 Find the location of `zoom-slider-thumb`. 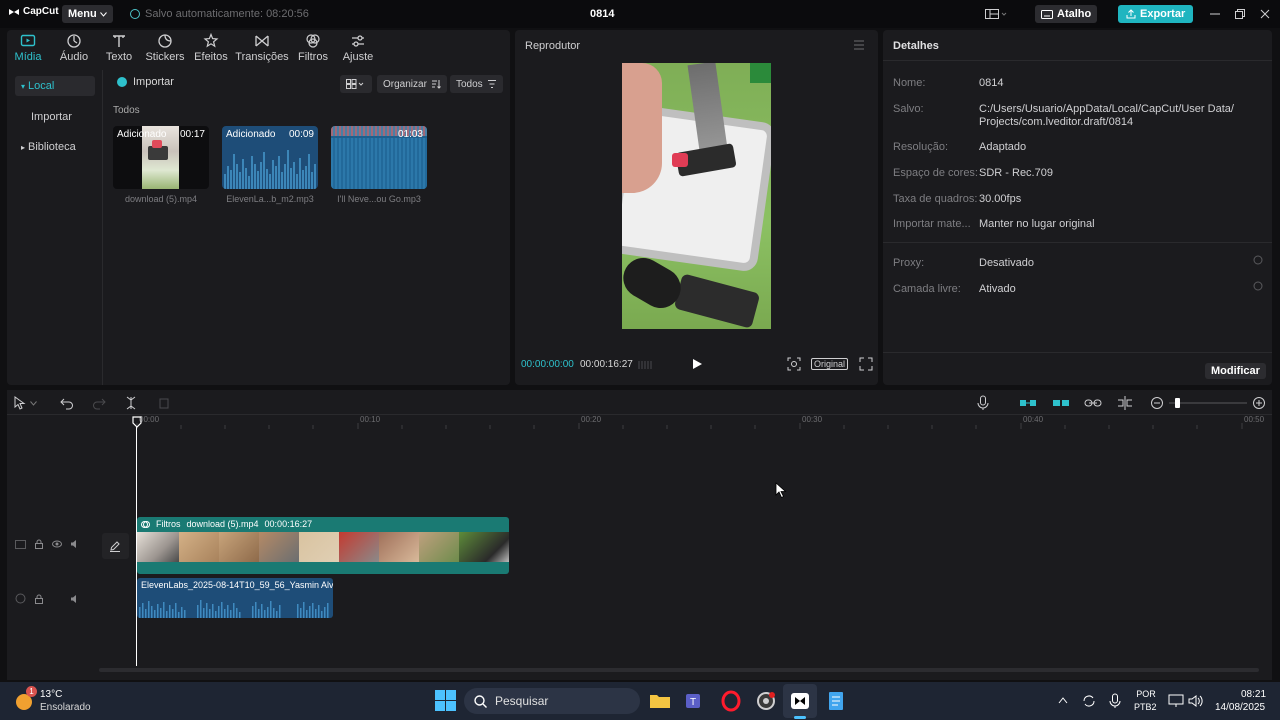

zoom-slider-thumb is located at coordinates (1177, 403).